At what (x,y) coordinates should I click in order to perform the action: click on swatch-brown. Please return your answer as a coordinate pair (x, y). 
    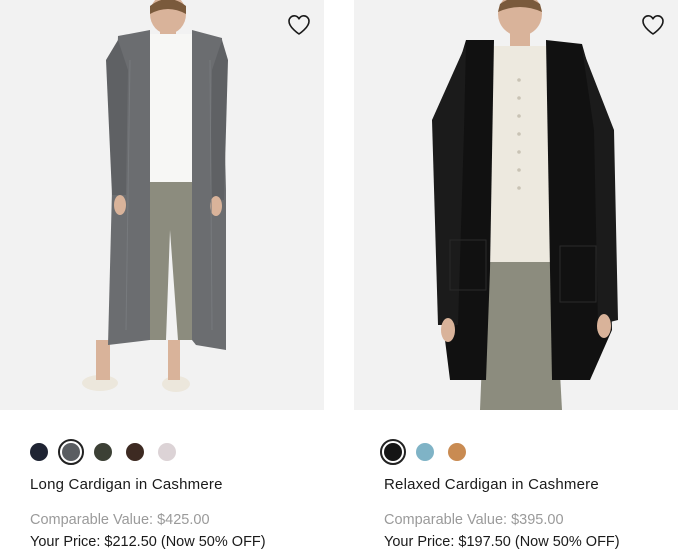
    Looking at the image, I should click on (135, 452).